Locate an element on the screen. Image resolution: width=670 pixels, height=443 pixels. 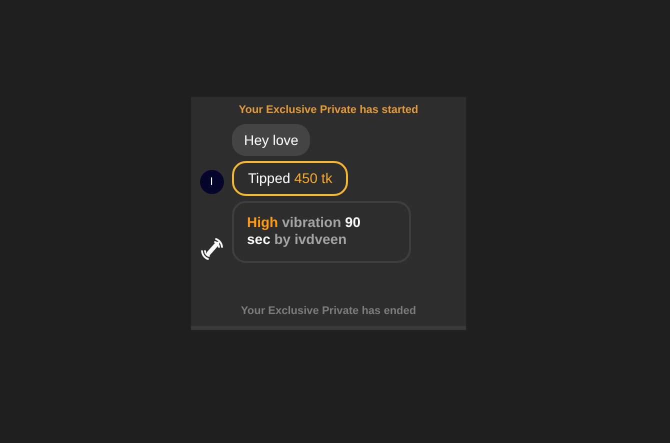
vibrating-toy-icon is located at coordinates (212, 248).